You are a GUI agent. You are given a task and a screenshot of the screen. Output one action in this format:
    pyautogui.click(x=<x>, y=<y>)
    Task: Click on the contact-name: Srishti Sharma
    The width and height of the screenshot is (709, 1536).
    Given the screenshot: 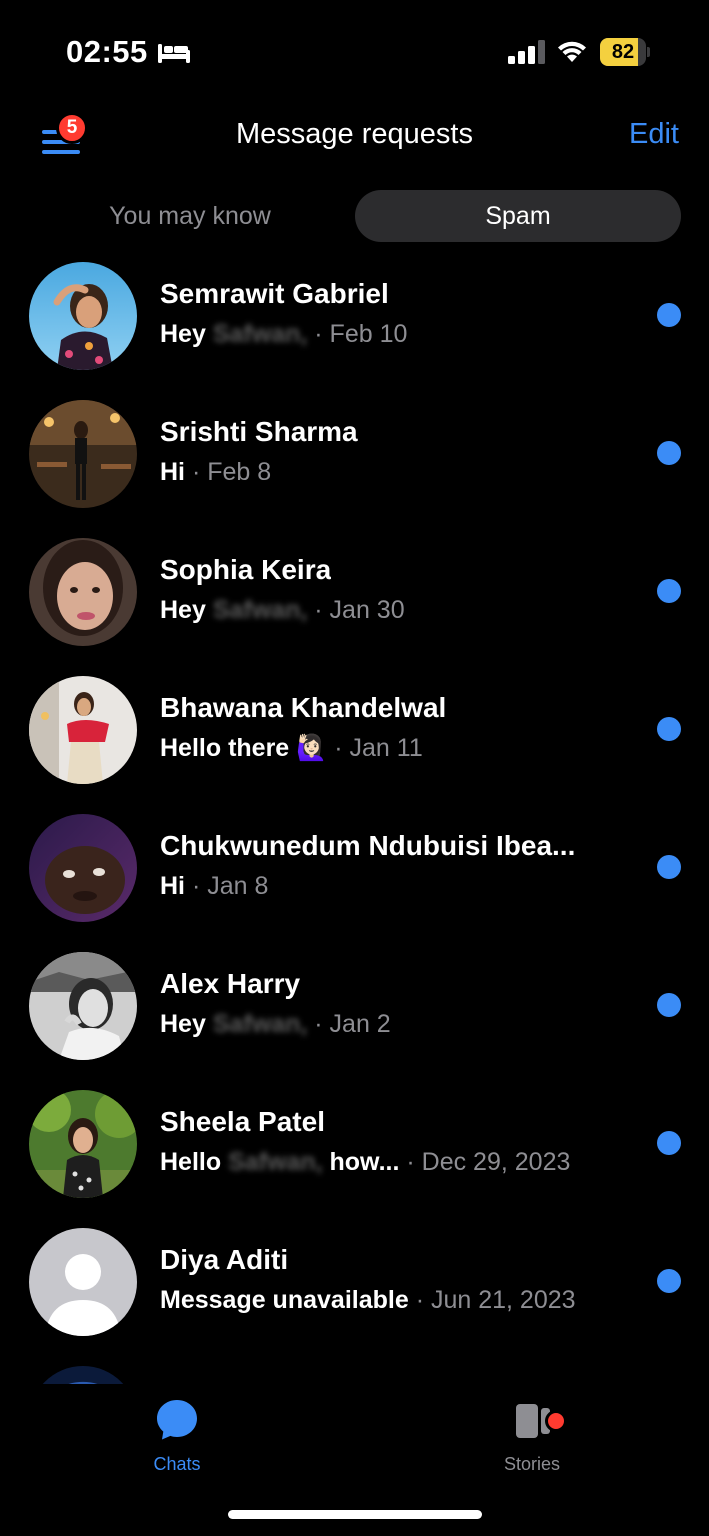 What is the action you would take?
    pyautogui.click(x=259, y=431)
    